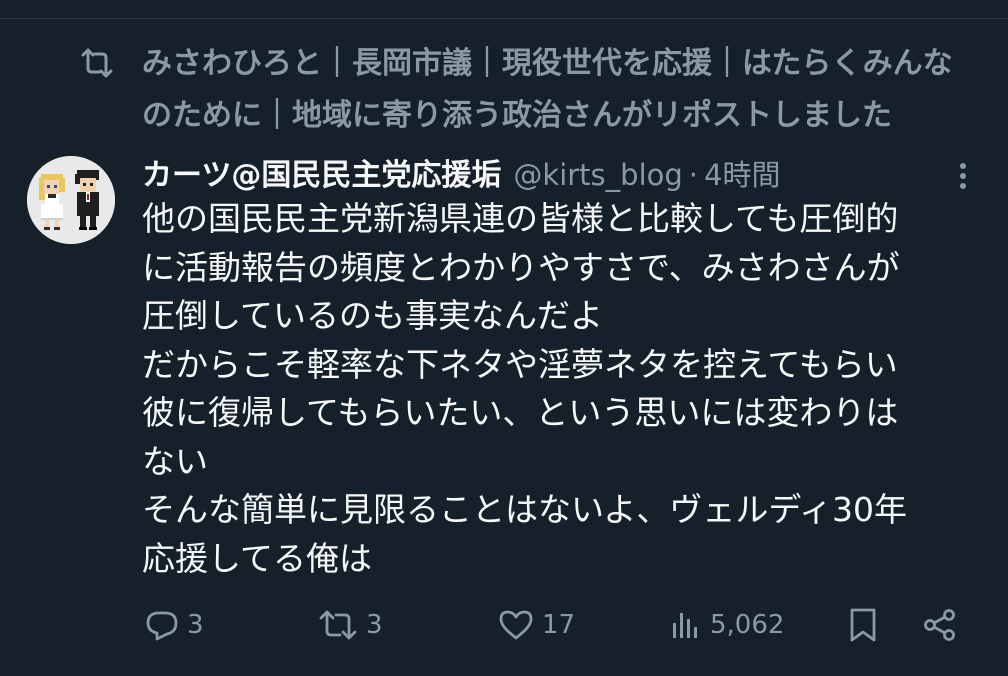 This screenshot has width=1008, height=676. What do you see at coordinates (195, 625) in the screenshot?
I see `reply-count: 3` at bounding box center [195, 625].